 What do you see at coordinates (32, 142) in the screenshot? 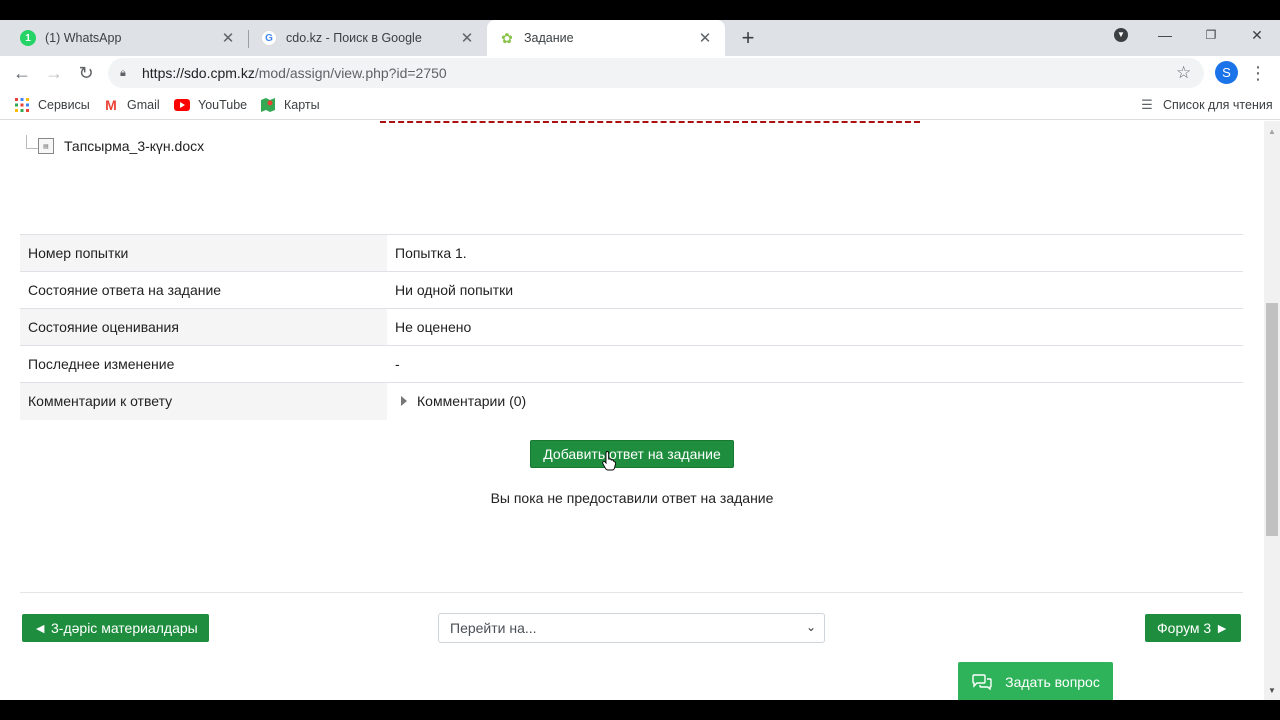
I see `tree-connector` at bounding box center [32, 142].